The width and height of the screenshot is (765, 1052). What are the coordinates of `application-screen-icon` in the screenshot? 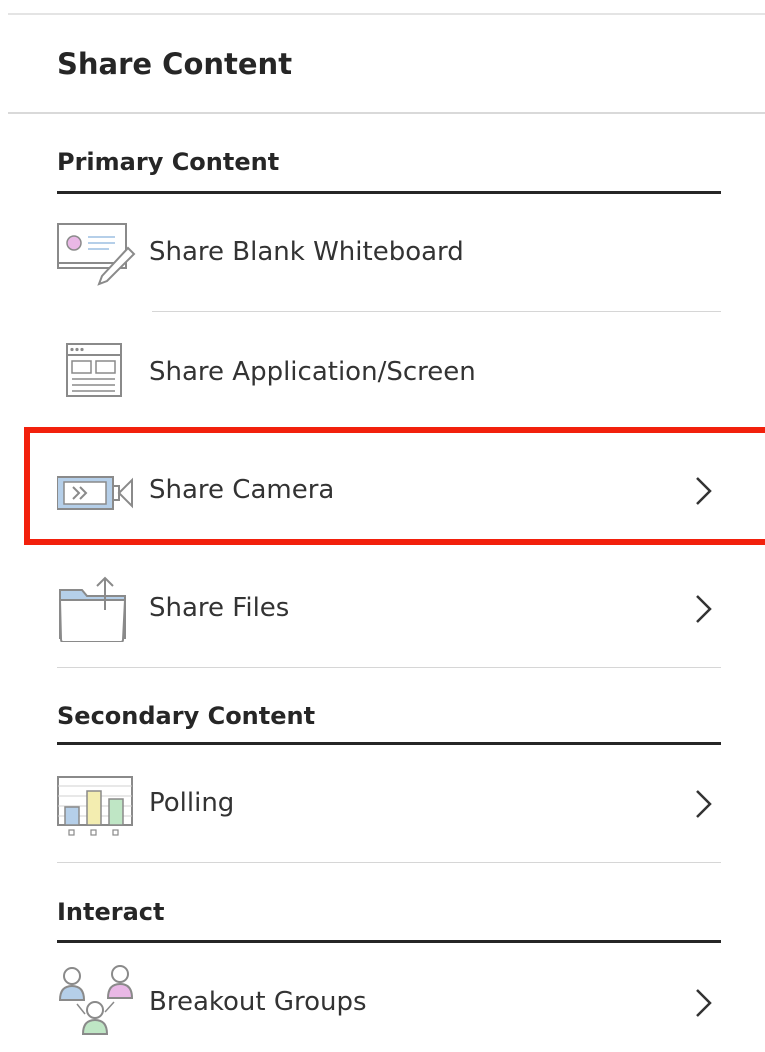 It's located at (97, 373).